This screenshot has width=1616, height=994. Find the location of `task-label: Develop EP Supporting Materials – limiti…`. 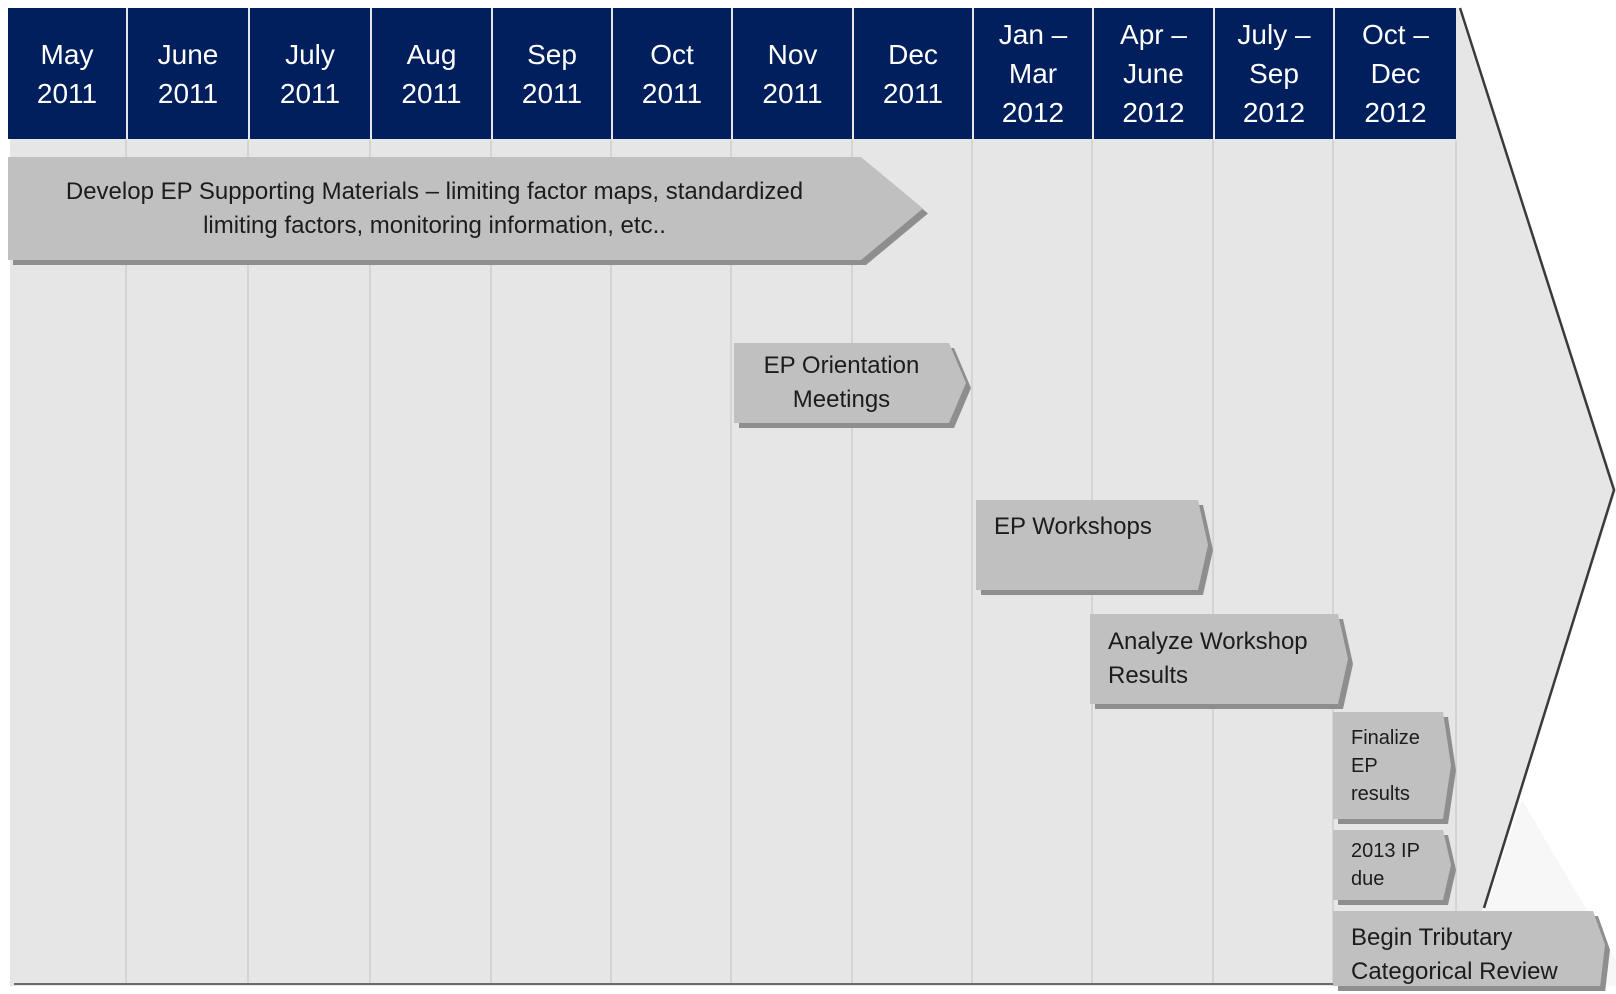

task-label: Develop EP Supporting Materials – limiti… is located at coordinates (434, 208).